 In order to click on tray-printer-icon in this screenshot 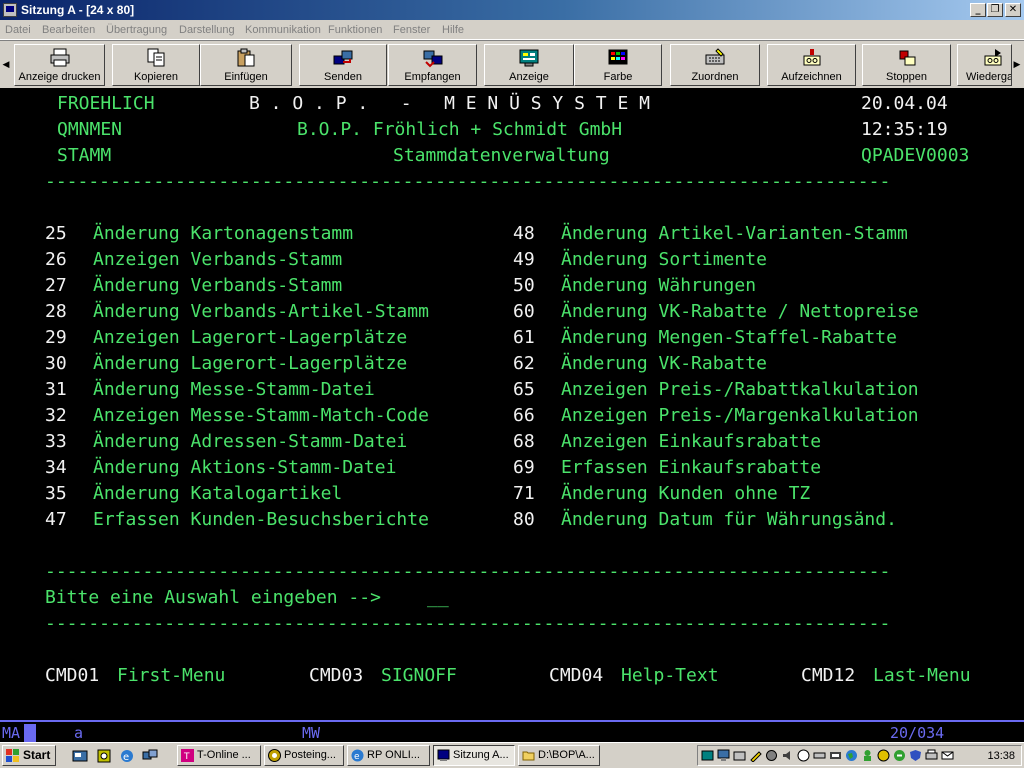, I will do `click(931, 755)`.